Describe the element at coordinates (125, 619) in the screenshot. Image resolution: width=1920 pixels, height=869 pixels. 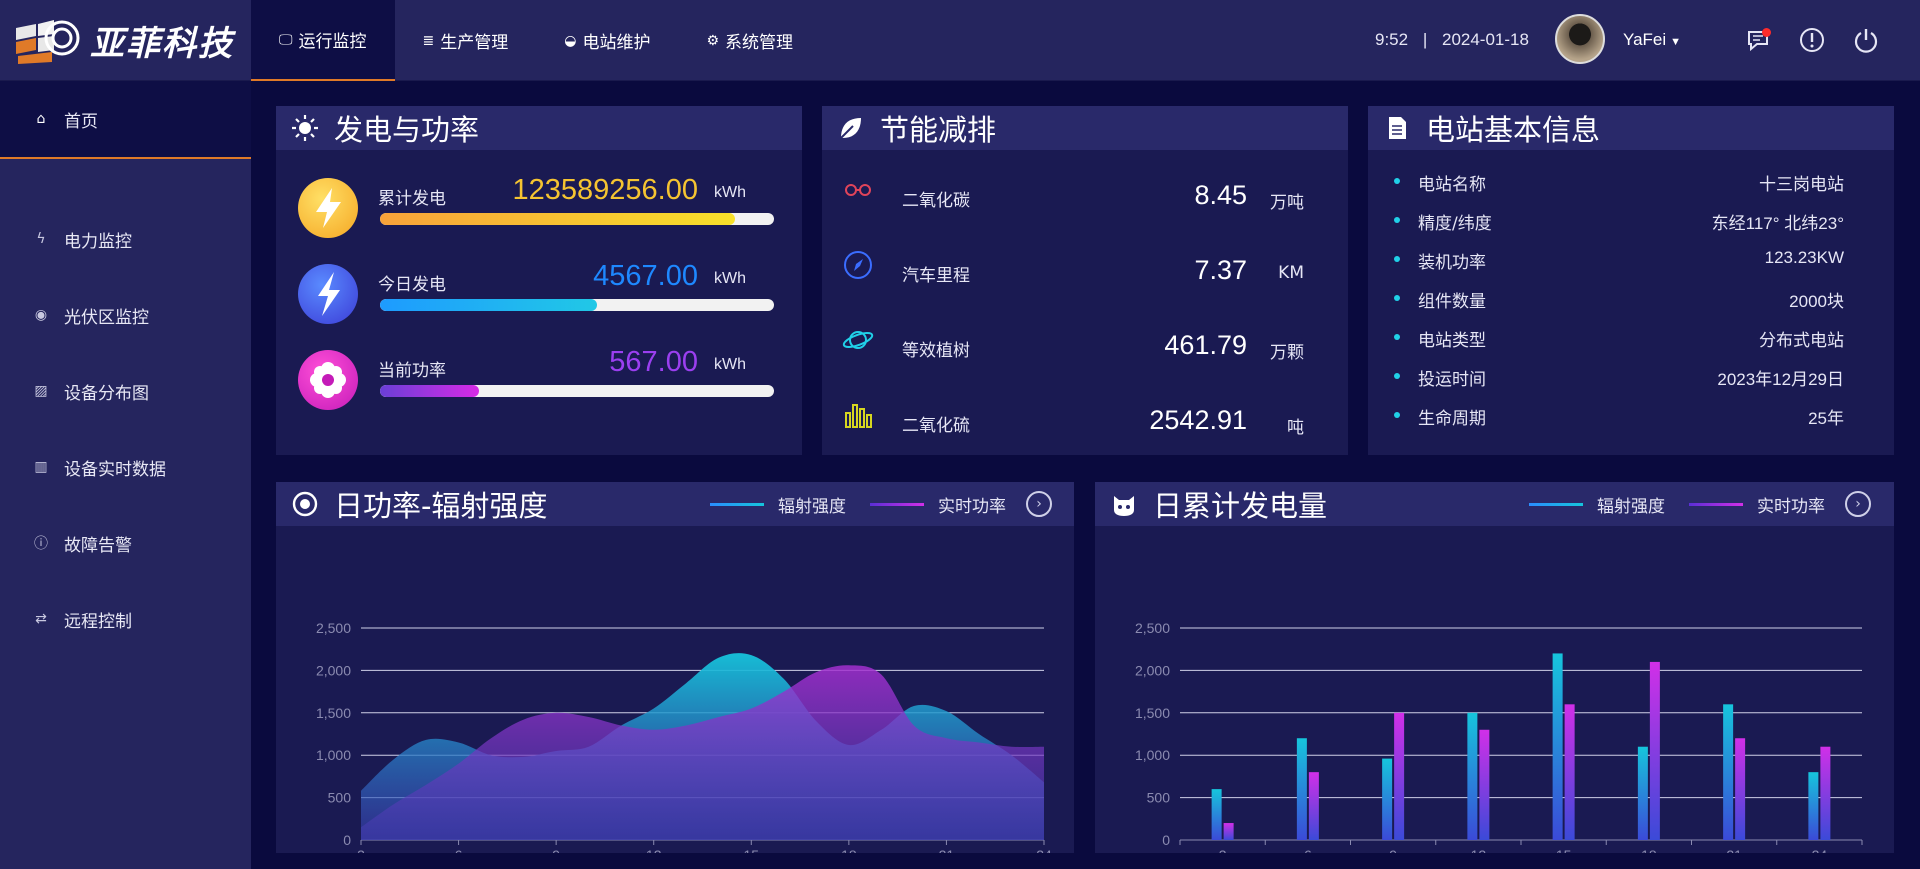
I see `sidebar-item-remote-control: ⇄ 远程控制` at that location.